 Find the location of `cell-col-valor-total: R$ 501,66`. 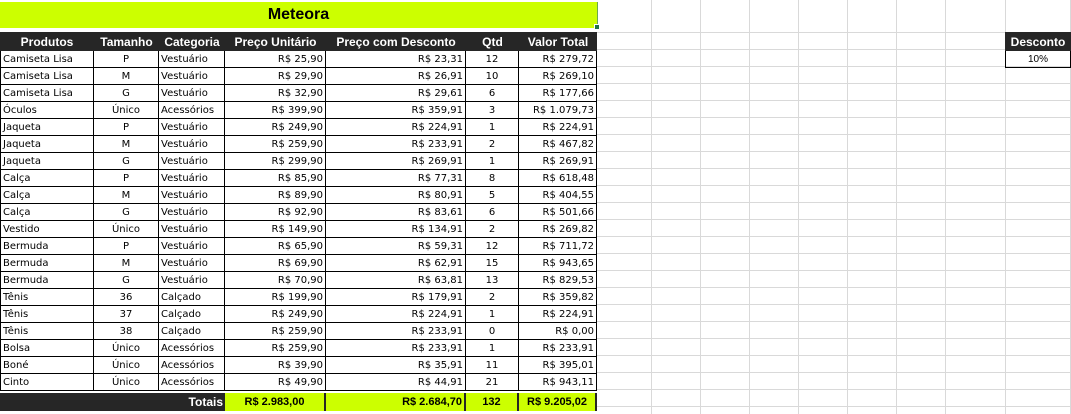

cell-col-valor-total: R$ 501,66 is located at coordinates (558, 212).